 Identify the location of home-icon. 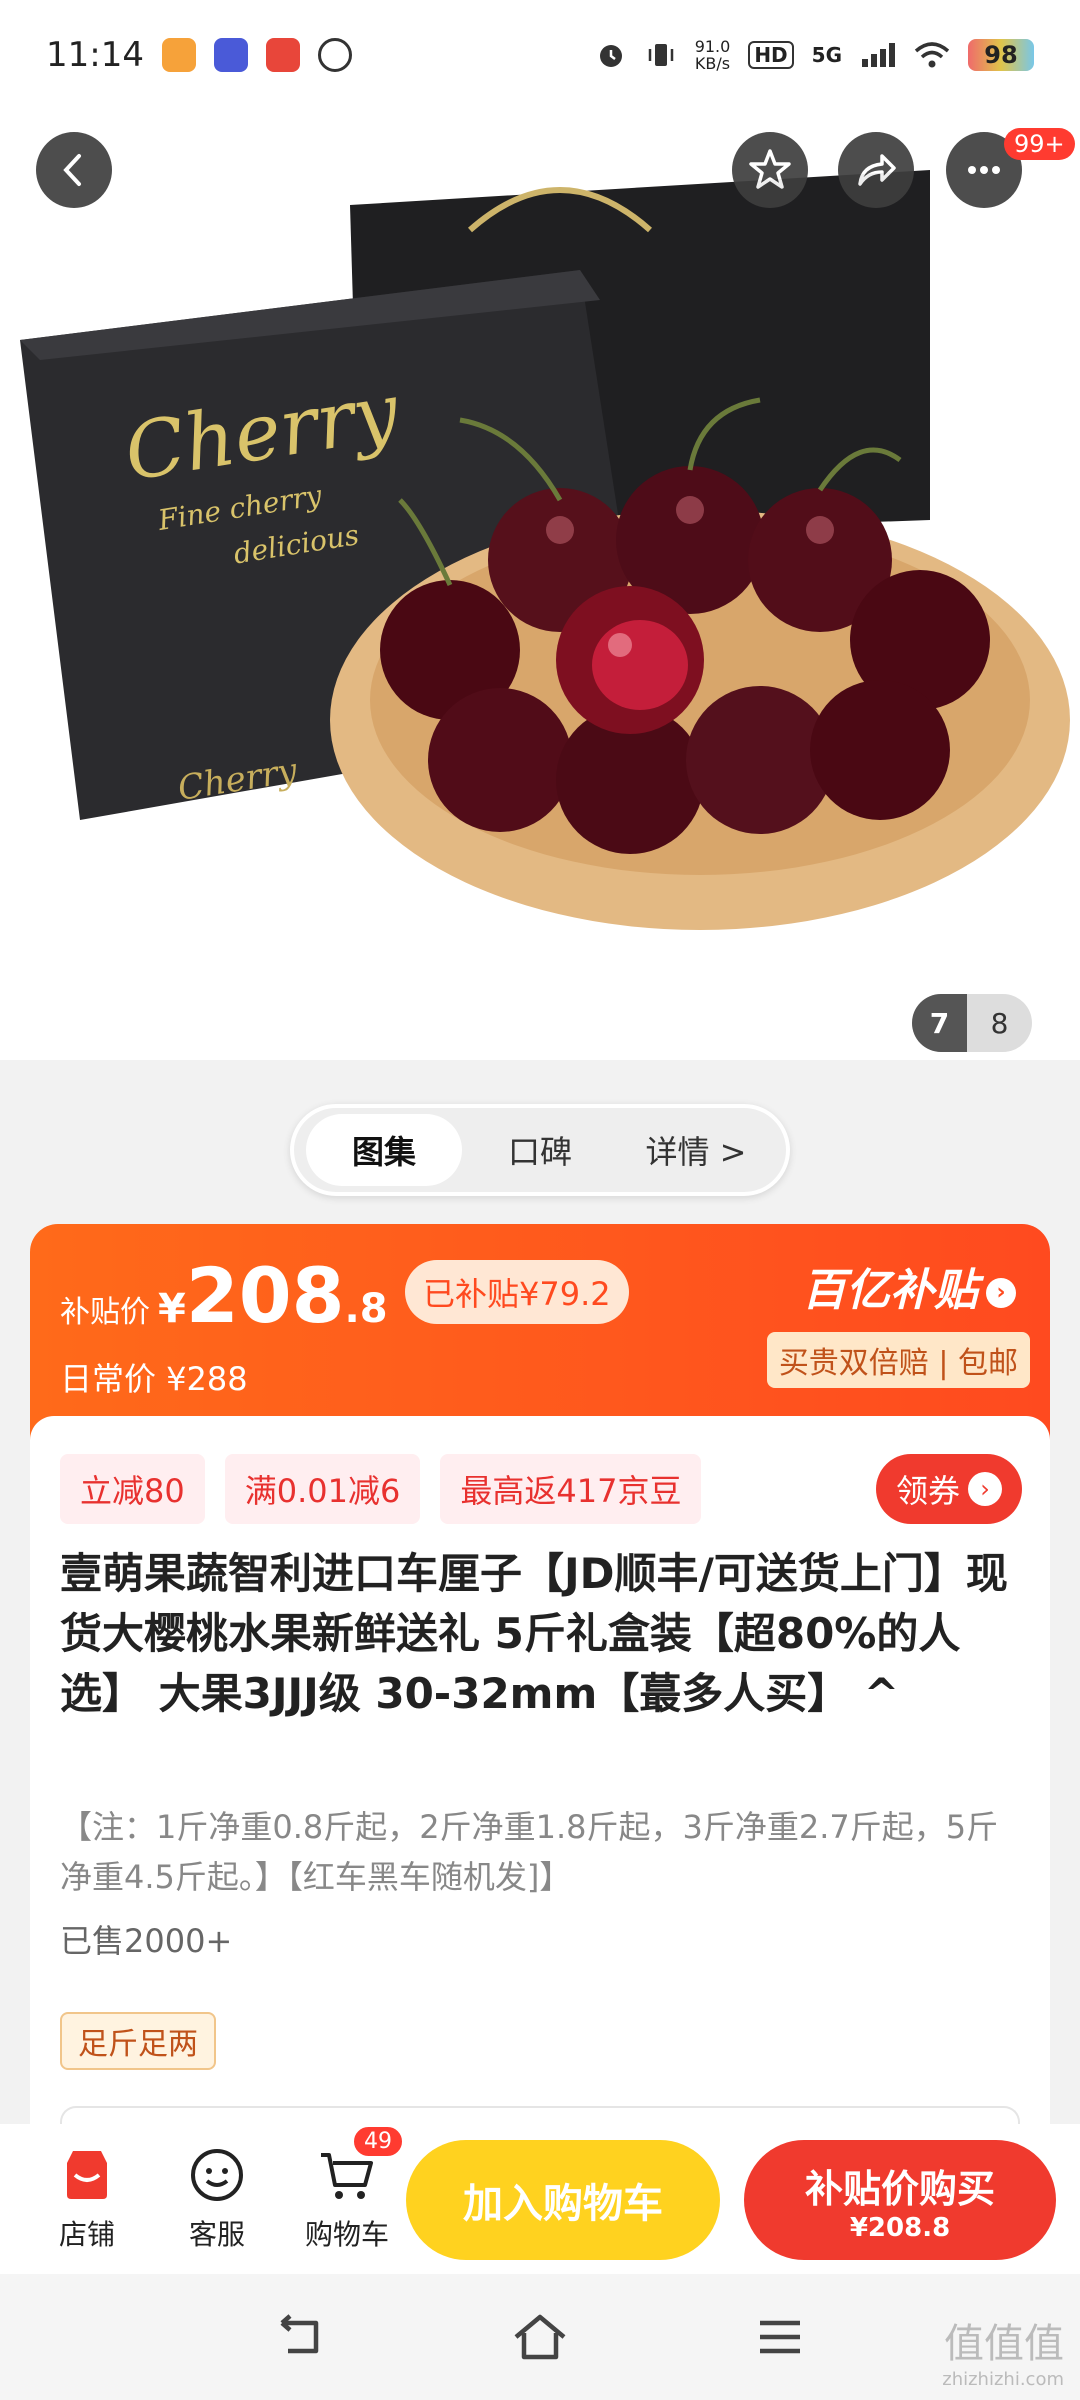
(540, 2337).